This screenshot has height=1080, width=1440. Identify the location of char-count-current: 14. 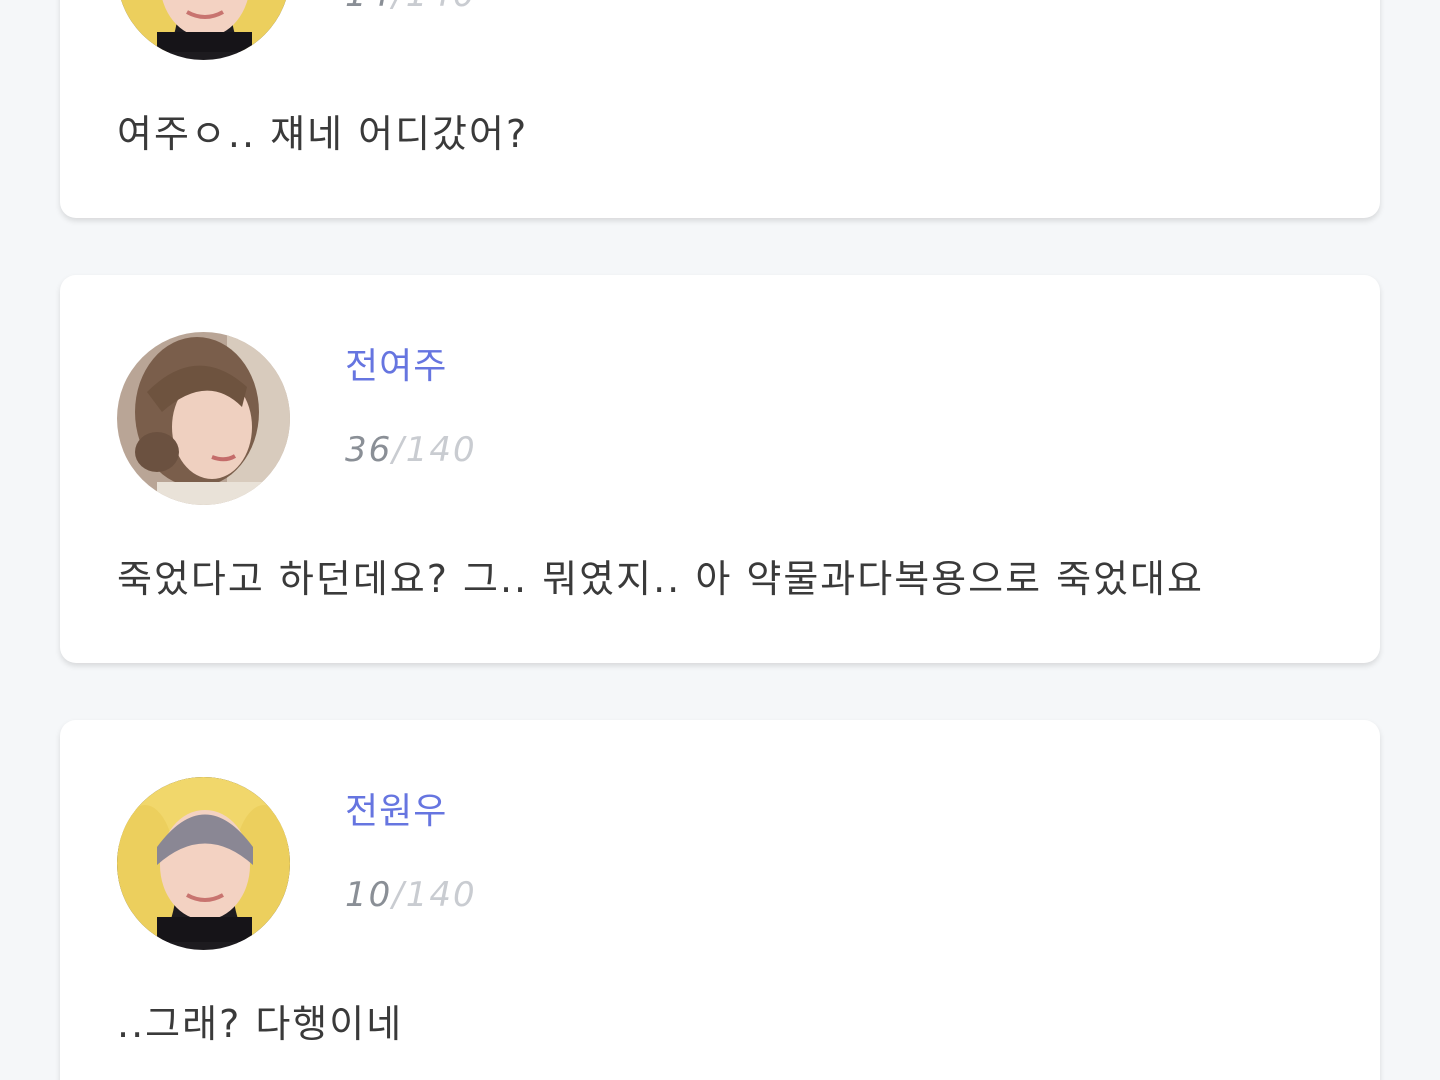
(368, 7).